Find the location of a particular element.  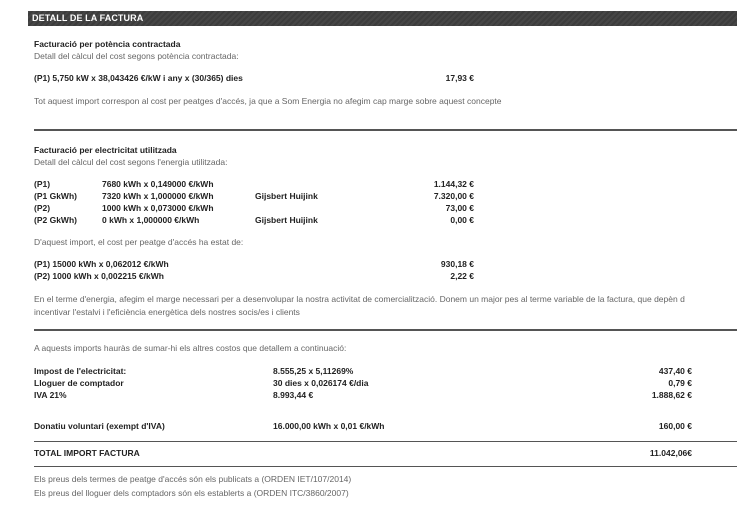

power-section-title: Facturació per potència contractada is located at coordinates (107, 44).